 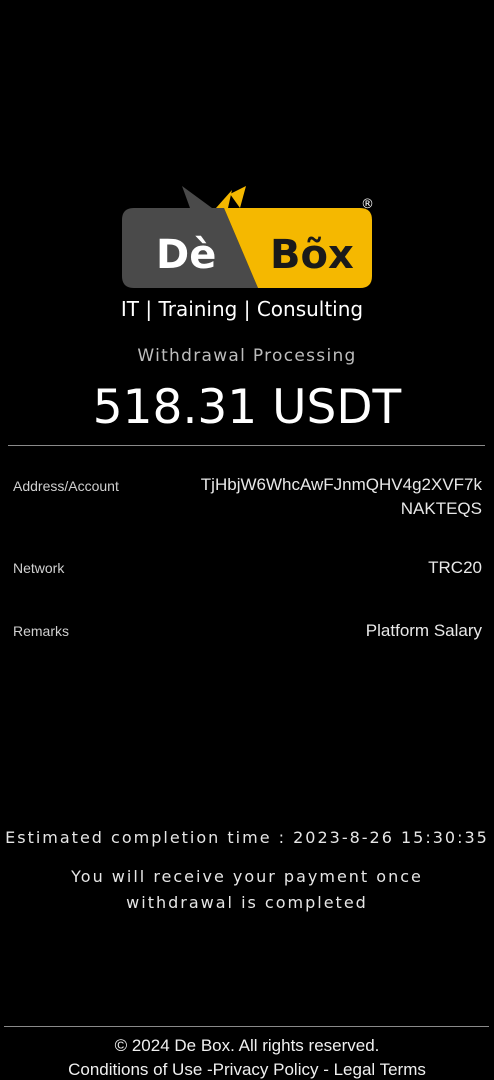 I want to click on logo: Dè Bõx ® IT | Training | Consulting, so click(x=248, y=253).